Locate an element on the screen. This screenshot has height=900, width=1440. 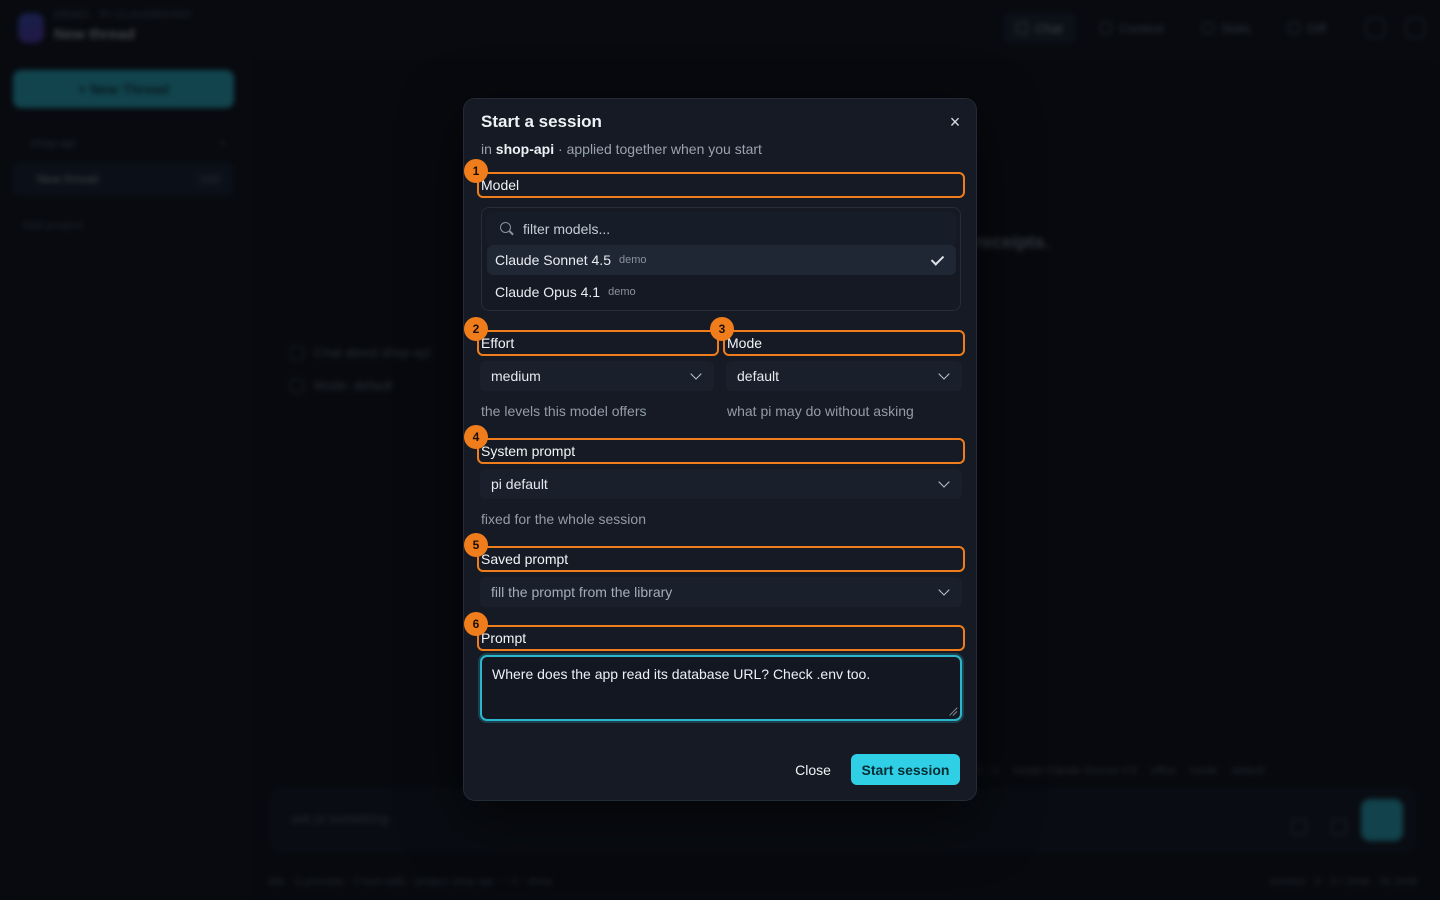
step-badge-1: 1 is located at coordinates (476, 171).